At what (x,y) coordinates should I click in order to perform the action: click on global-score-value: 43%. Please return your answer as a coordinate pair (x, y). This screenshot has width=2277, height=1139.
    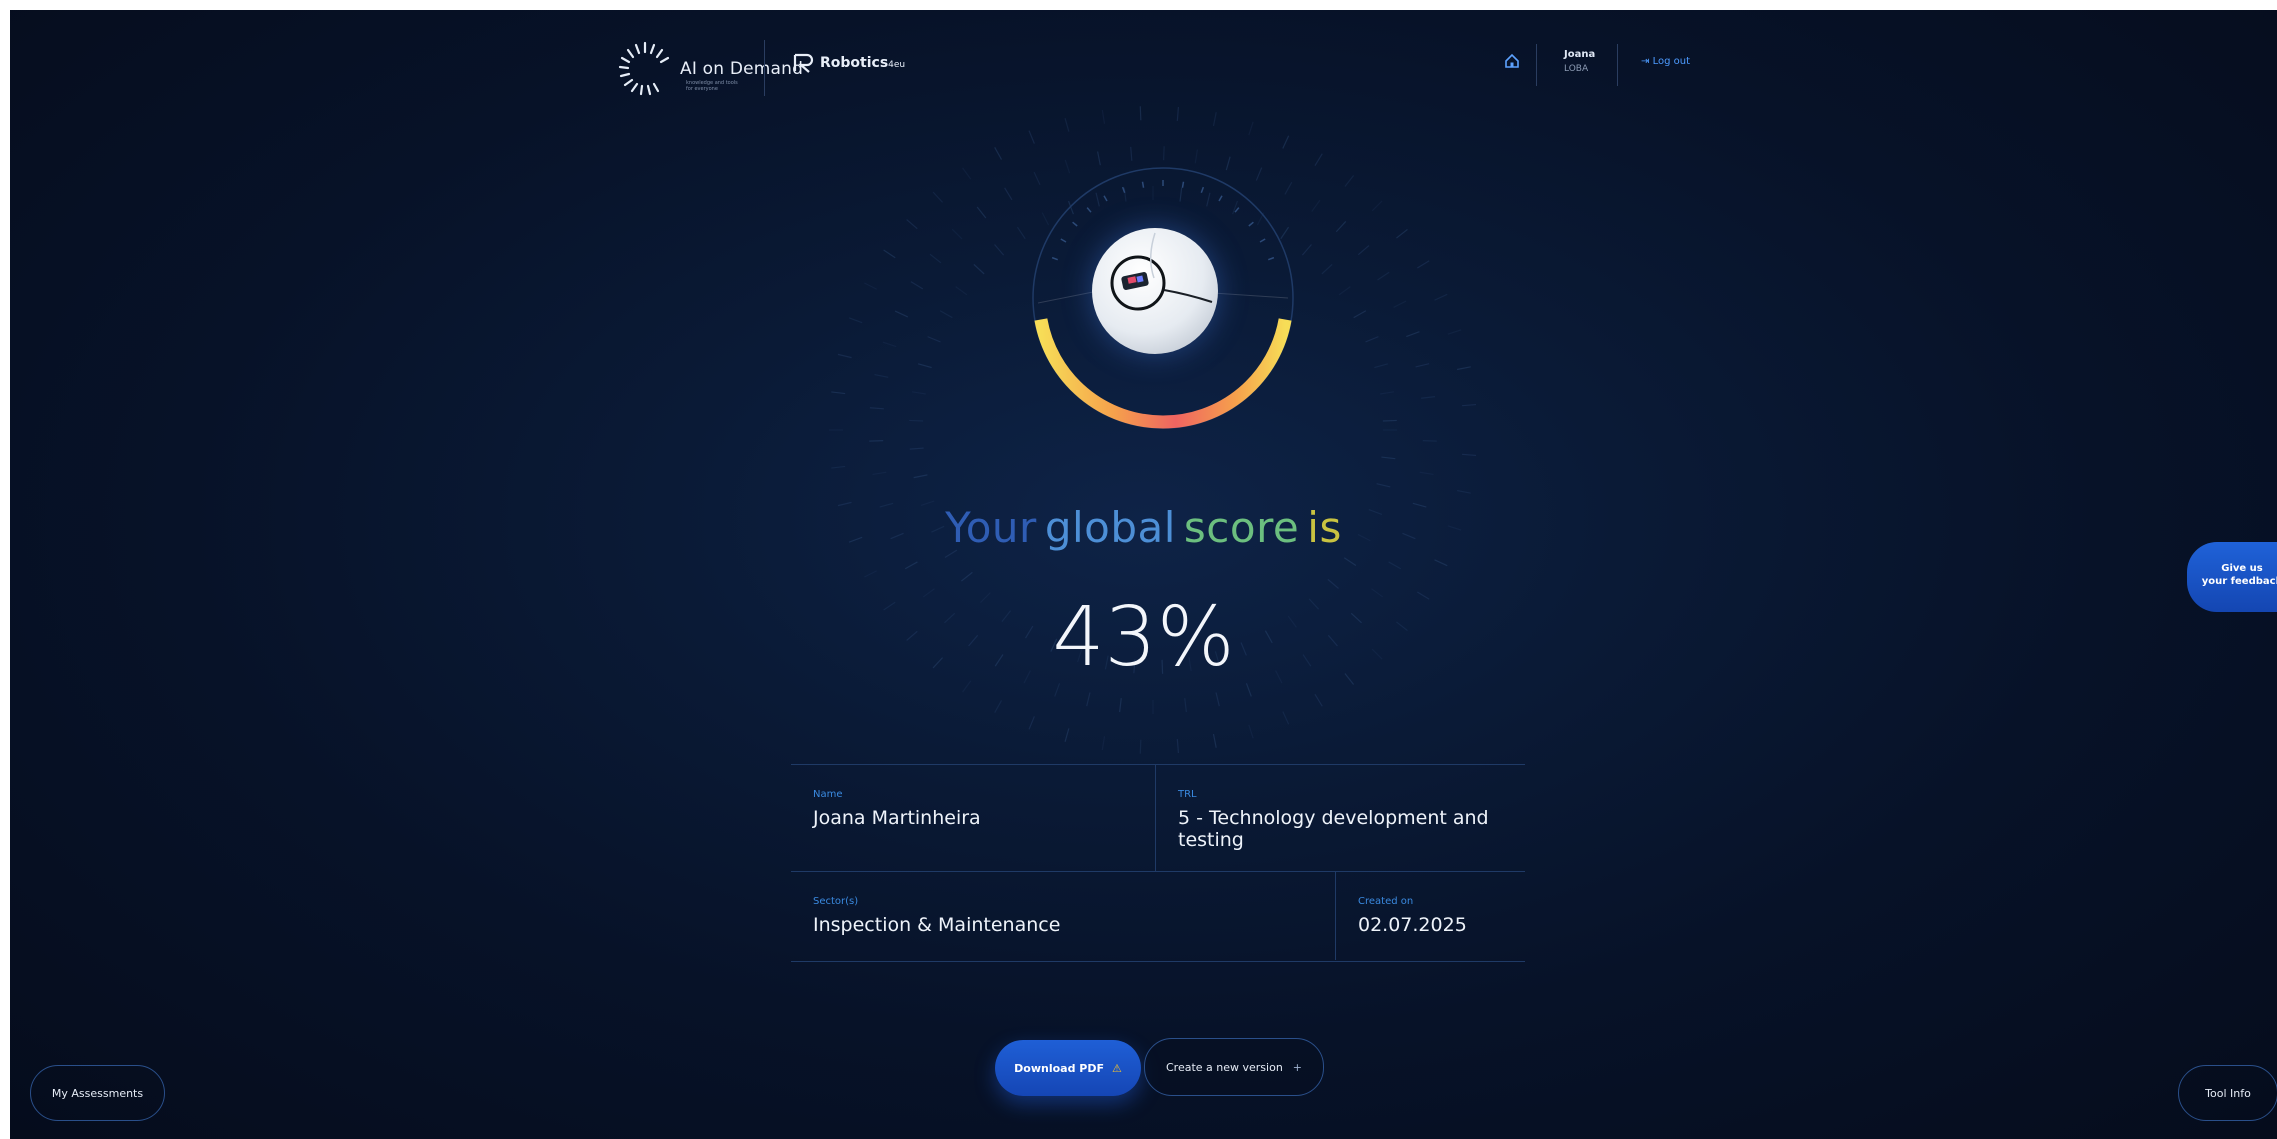
    Looking at the image, I should click on (1143, 637).